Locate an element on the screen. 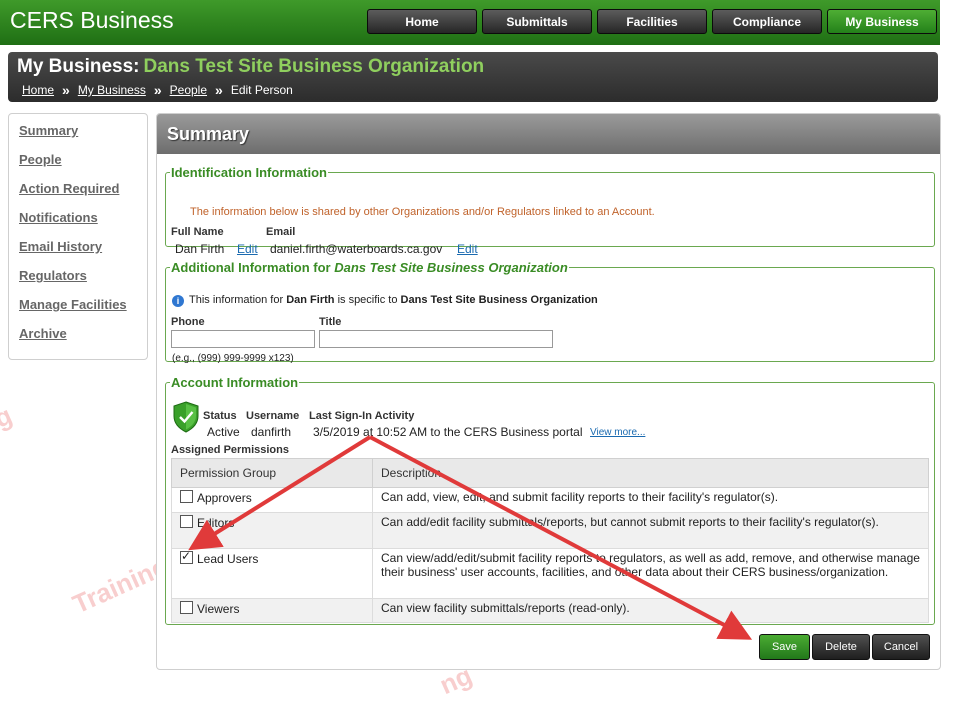  app-brand: CERS Business is located at coordinates (92, 20).